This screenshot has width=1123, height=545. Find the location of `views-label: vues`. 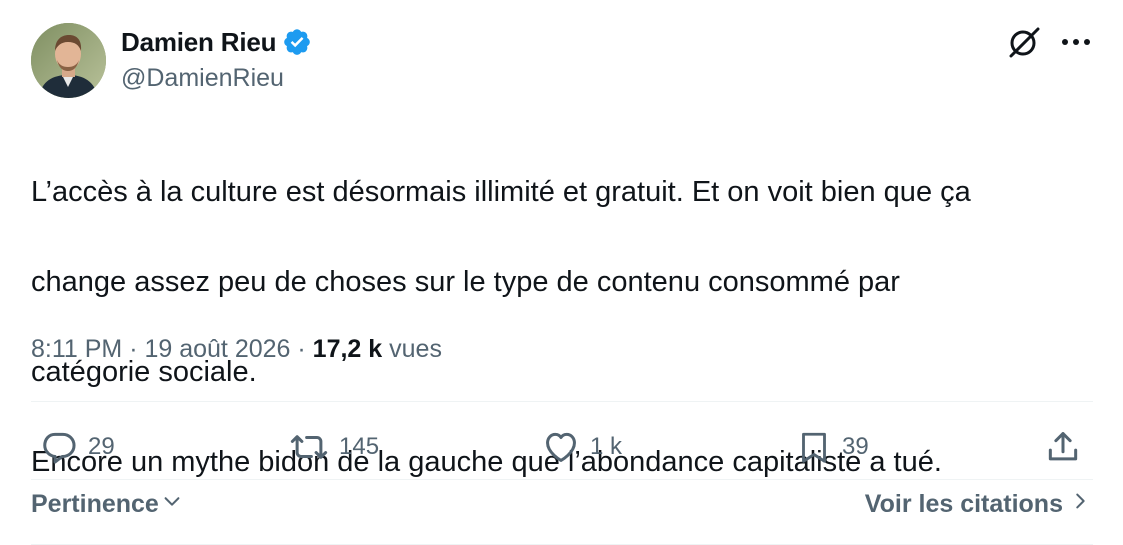

views-label: vues is located at coordinates (415, 349).